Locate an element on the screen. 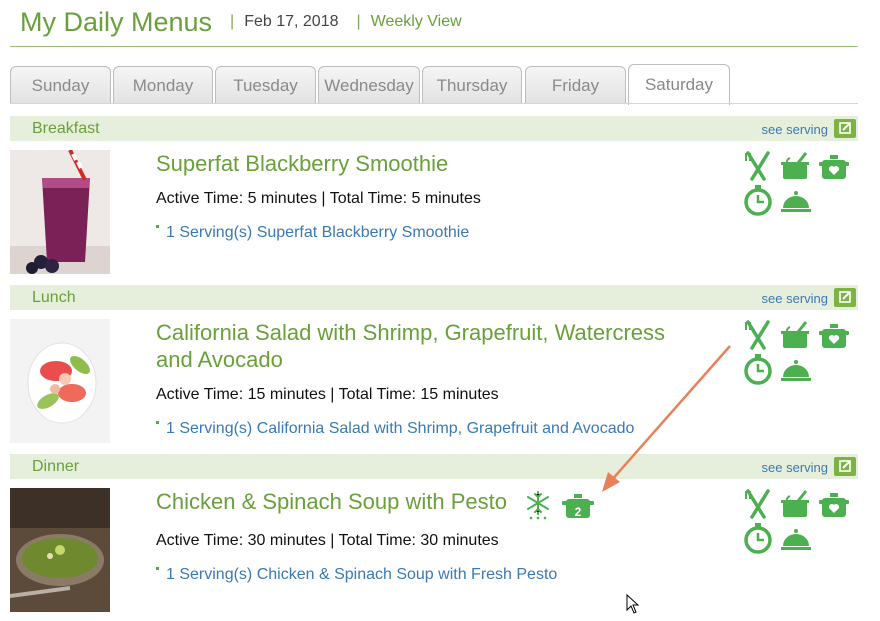  tab-thursday: Thursday is located at coordinates (472, 85).